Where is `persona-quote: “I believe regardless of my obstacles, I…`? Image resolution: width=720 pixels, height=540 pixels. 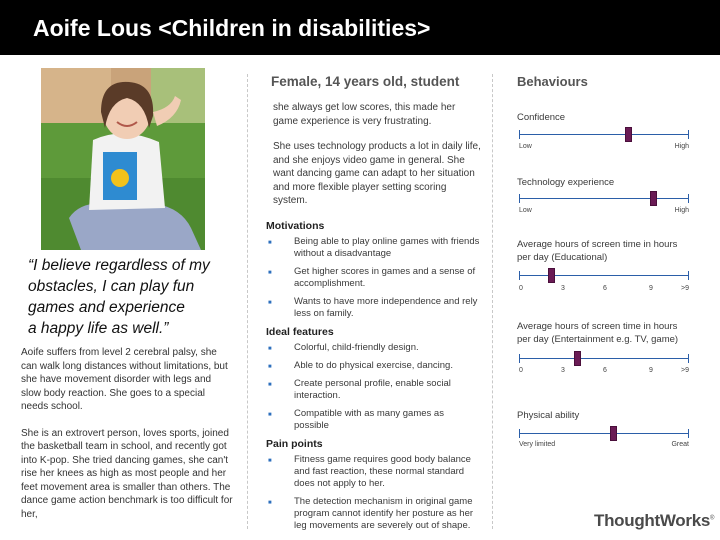 persona-quote: “I believe regardless of my obstacles, I… is located at coordinates (128, 297).